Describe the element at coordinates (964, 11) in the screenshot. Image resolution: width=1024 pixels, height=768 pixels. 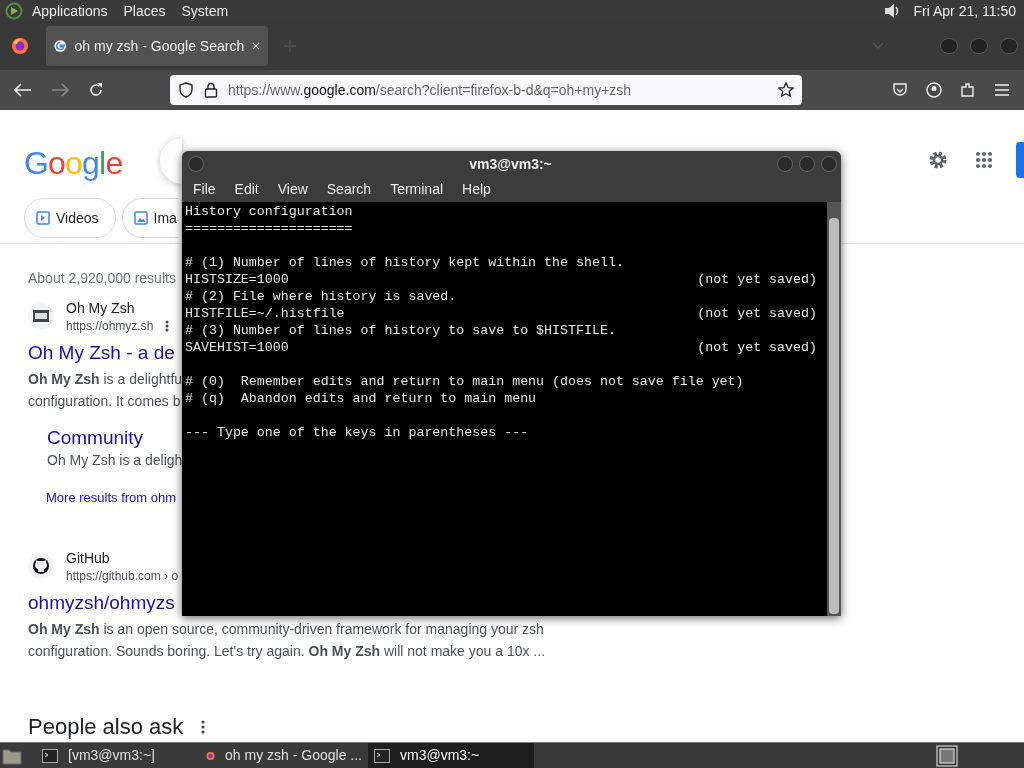
I see `clock: Fri Apr 21, 11:50` at that location.